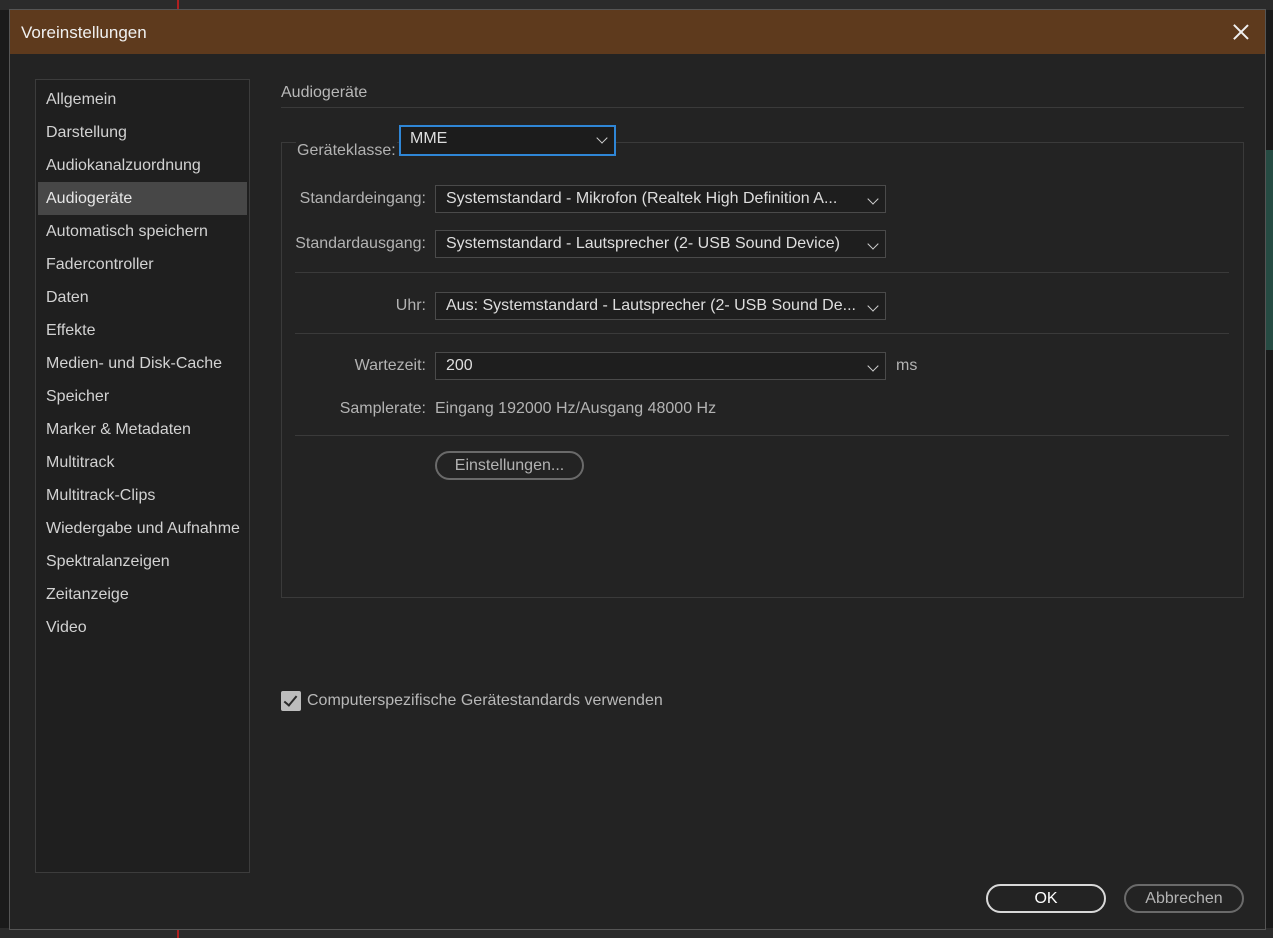 The height and width of the screenshot is (938, 1273). What do you see at coordinates (142, 495) in the screenshot?
I see `sidebar-item: Multitrack-Clips` at bounding box center [142, 495].